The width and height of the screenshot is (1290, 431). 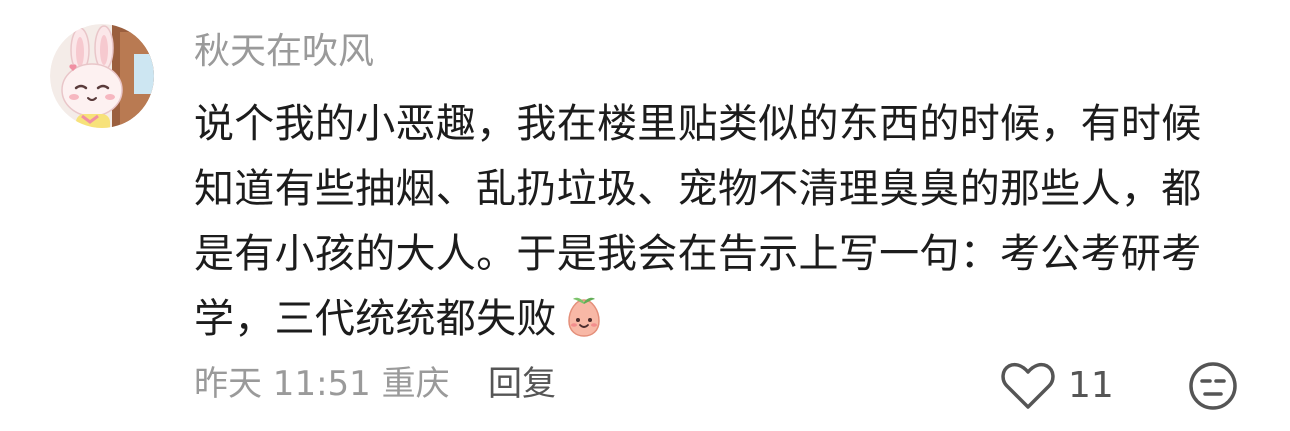 I want to click on comment-body-line: 说个我的小恶趣，我在楼里贴类似的东西的时候，有时候, so click(x=698, y=124).